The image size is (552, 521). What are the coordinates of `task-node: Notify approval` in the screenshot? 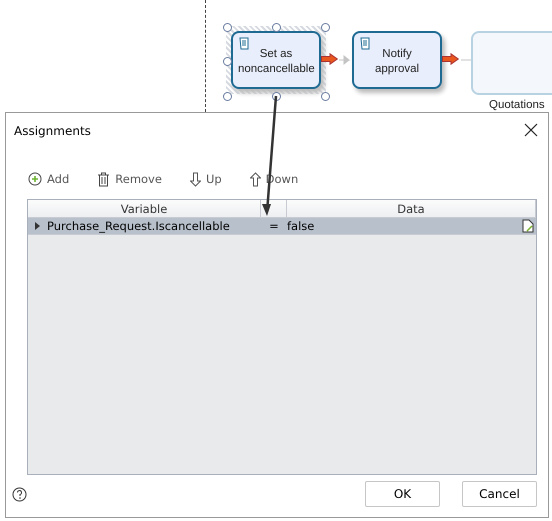 It's located at (397, 60).